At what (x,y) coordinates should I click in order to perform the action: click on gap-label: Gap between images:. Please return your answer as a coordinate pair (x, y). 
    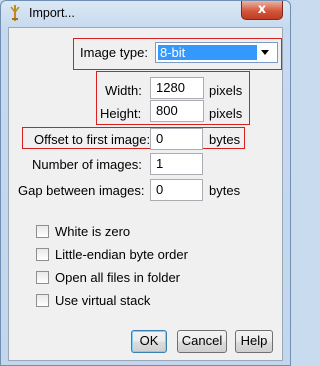
    Looking at the image, I should click on (81, 190).